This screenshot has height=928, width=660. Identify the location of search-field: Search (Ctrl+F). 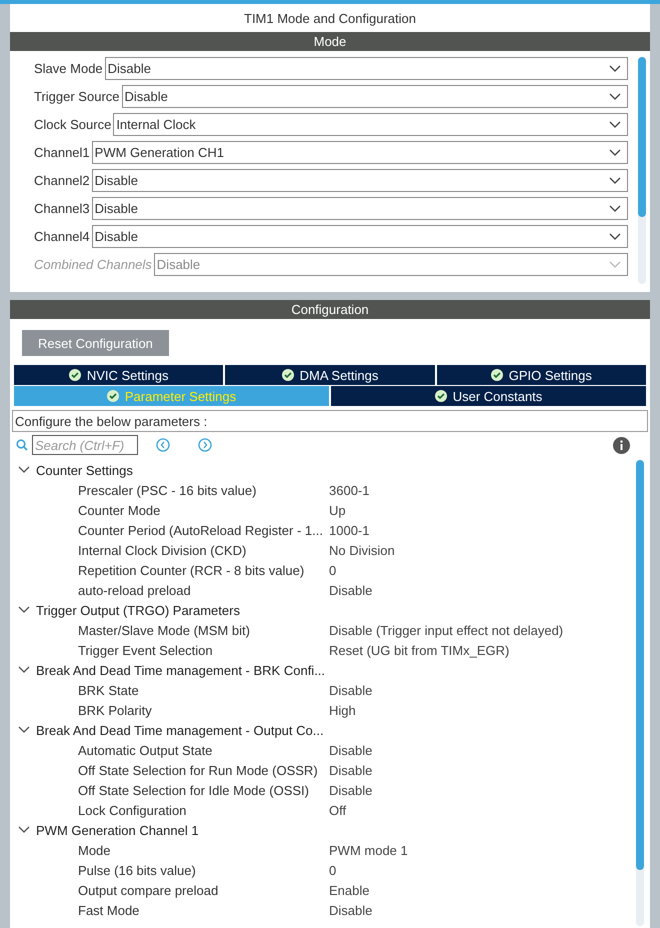
(85, 445).